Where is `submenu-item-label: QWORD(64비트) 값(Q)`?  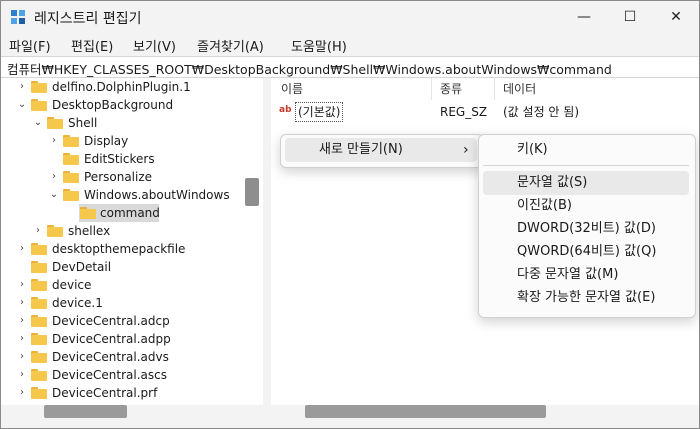
submenu-item-label: QWORD(64비트) 값(Q) is located at coordinates (587, 251).